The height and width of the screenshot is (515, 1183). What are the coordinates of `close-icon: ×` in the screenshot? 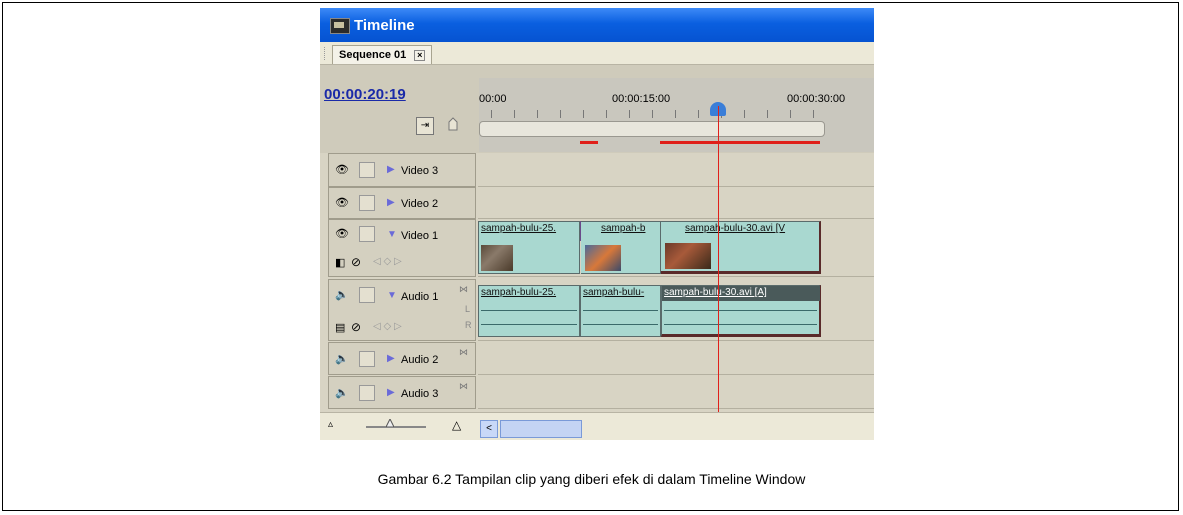 It's located at (420, 55).